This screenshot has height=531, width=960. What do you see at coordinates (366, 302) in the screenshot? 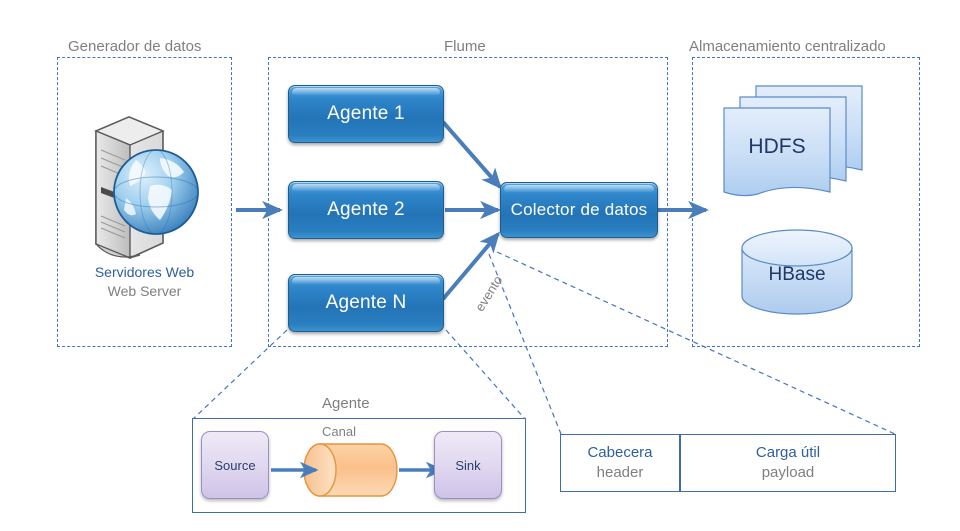
I see `agent-label-n: Agente N` at bounding box center [366, 302].